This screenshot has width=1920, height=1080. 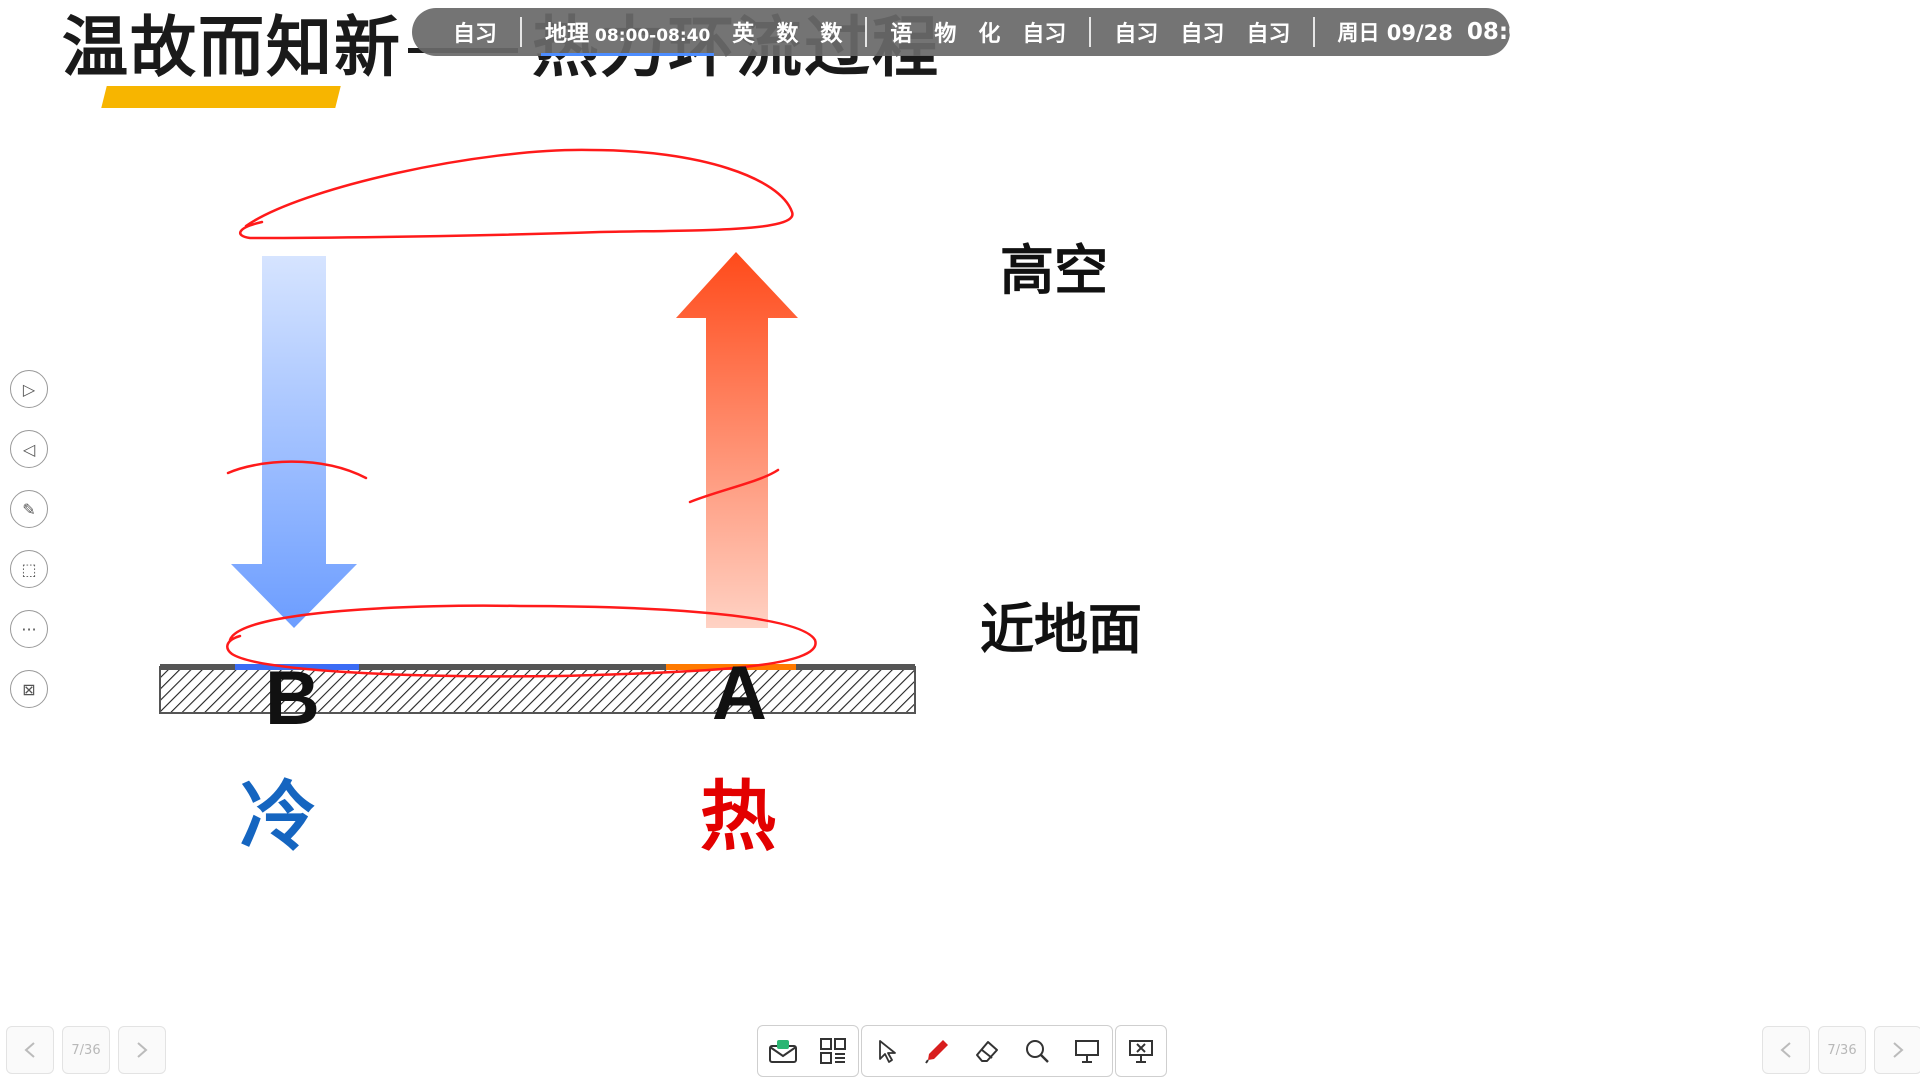 What do you see at coordinates (1061, 629) in the screenshot?
I see `label-near-ground: 近地面` at bounding box center [1061, 629].